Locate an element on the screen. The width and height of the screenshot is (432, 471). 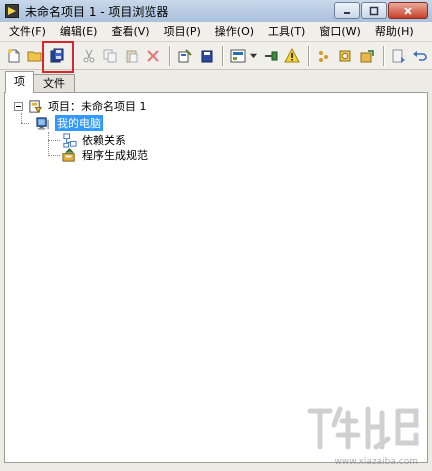
filter-button is located at coordinates (324, 56).